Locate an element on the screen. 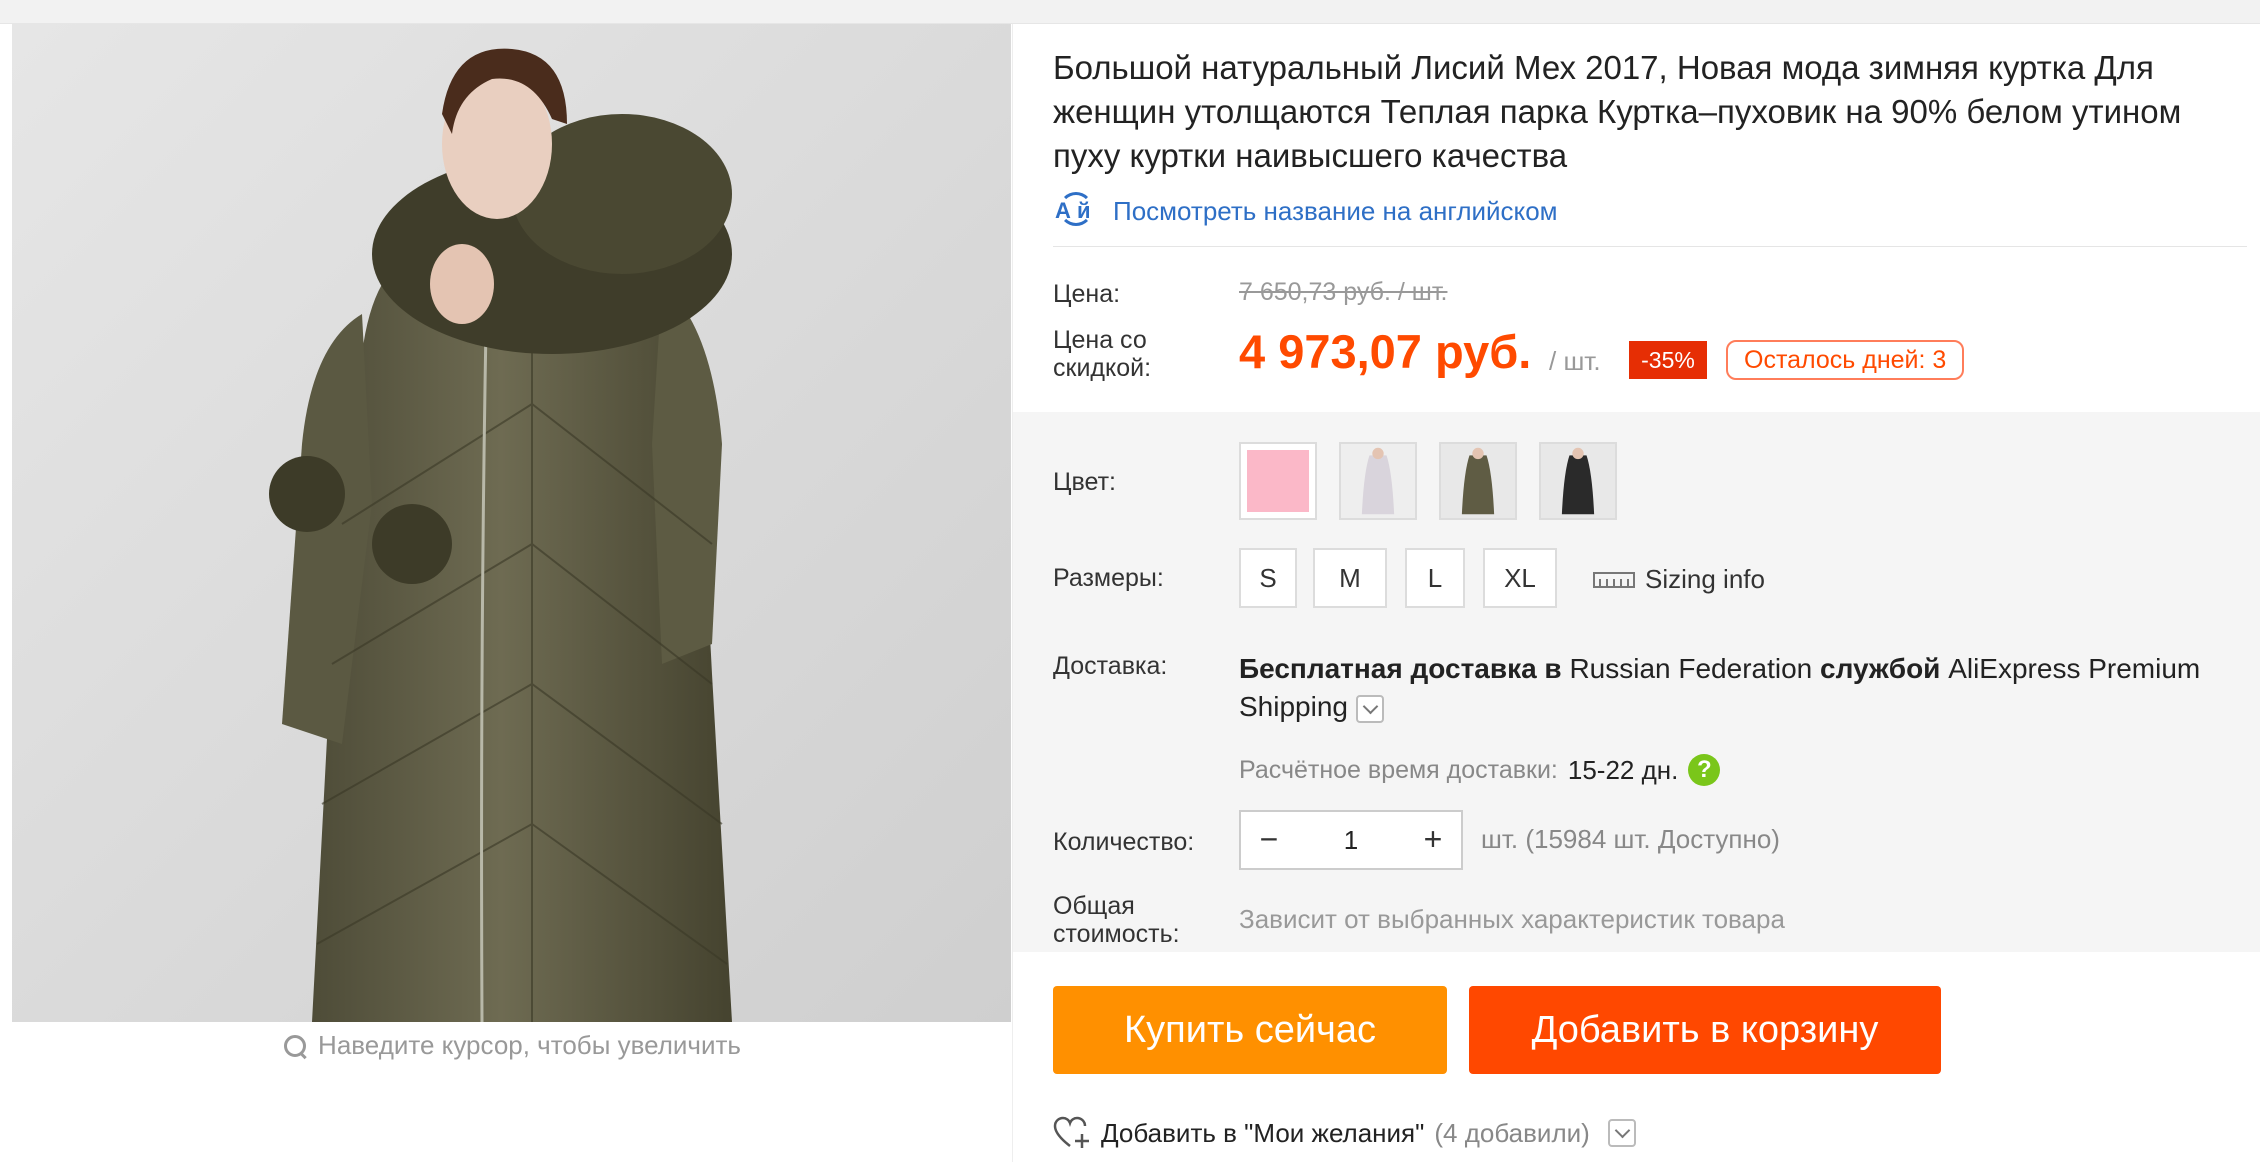 This screenshot has width=2260, height=1162. translate-link: Aй Посмотреть название на английском is located at coordinates (1305, 211).